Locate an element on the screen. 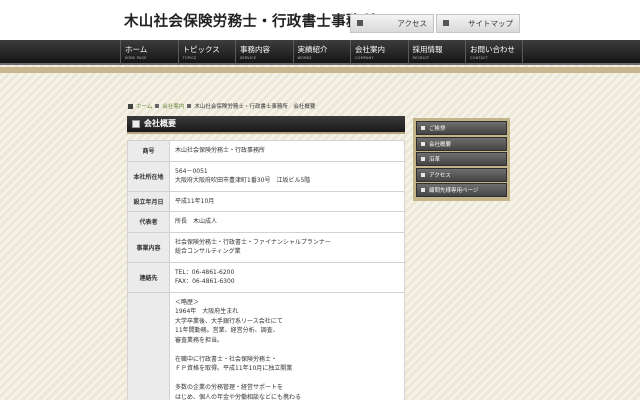 The image size is (640, 400). nav-service: 事務内容 SERVICE is located at coordinates (264, 52).